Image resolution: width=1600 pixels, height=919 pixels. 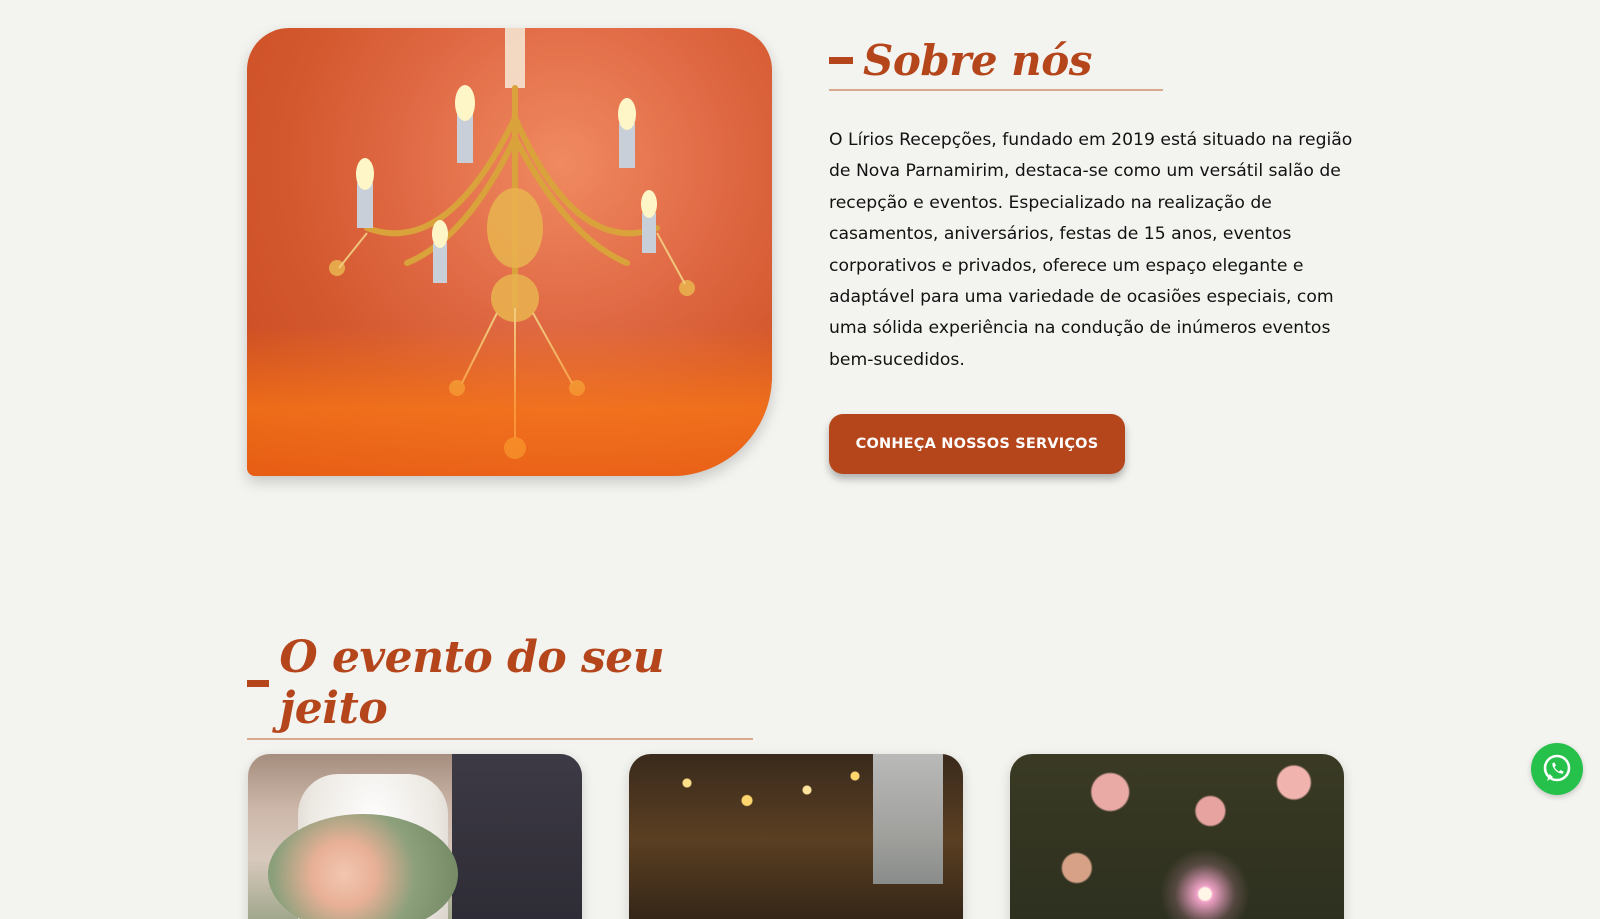 What do you see at coordinates (977, 60) in the screenshot?
I see `about-title-text: Sobre nós` at bounding box center [977, 60].